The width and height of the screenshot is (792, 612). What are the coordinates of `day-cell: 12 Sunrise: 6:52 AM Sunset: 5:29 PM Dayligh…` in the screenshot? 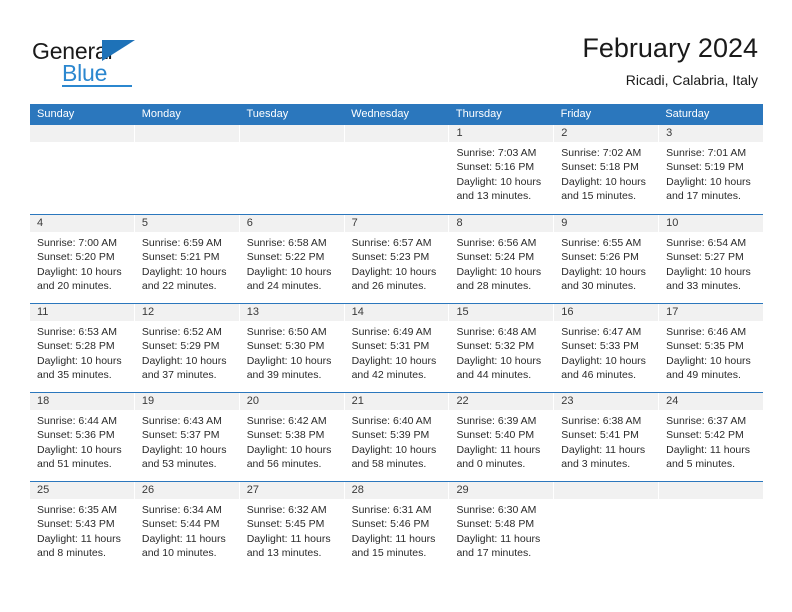 It's located at (187, 348).